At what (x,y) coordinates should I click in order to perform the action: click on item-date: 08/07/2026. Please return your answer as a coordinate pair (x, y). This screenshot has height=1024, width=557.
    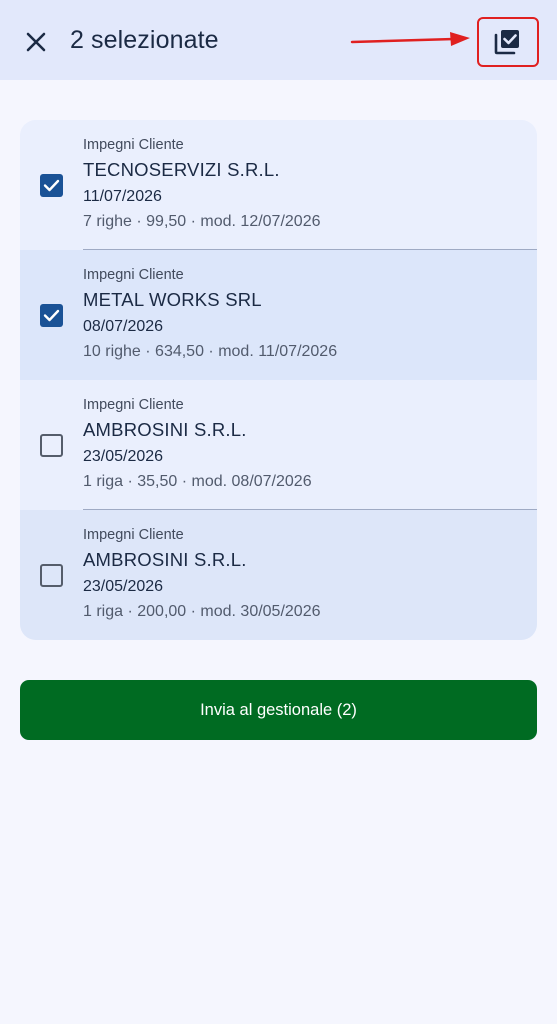
    Looking at the image, I should click on (123, 326).